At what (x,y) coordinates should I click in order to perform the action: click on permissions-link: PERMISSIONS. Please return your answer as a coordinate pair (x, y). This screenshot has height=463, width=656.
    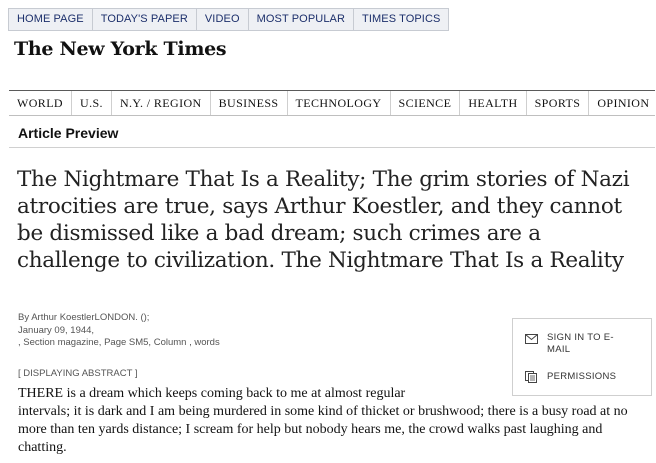
    Looking at the image, I should click on (581, 377).